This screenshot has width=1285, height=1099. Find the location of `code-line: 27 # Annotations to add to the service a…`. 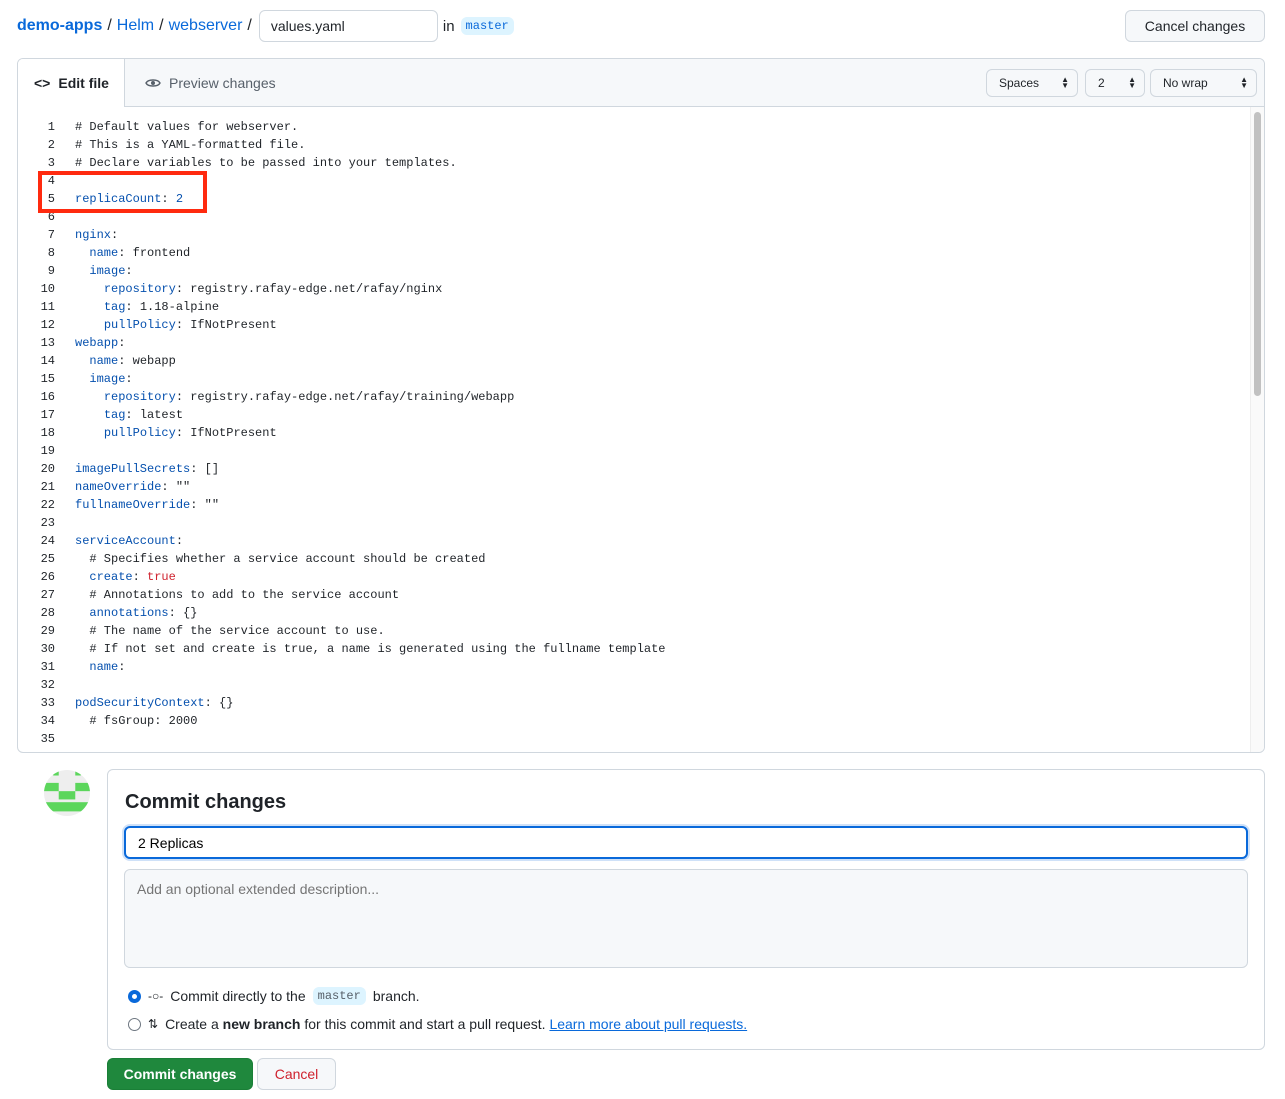

code-line: 27 # Annotations to add to the service a… is located at coordinates (634, 595).